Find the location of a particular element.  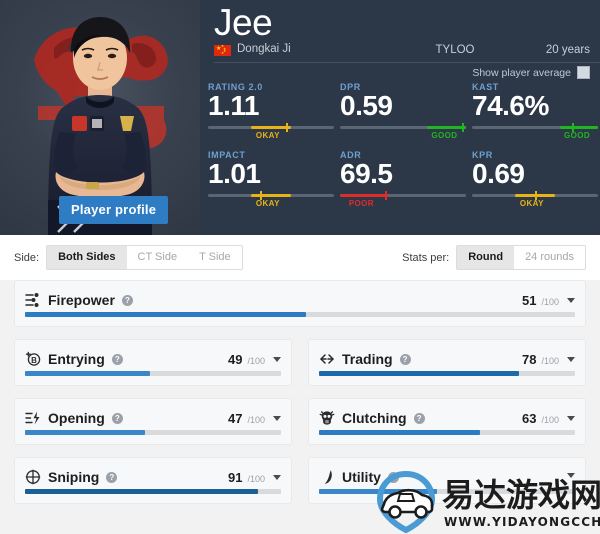

skill-score-group: 63/100 is located at coordinates (548, 418).